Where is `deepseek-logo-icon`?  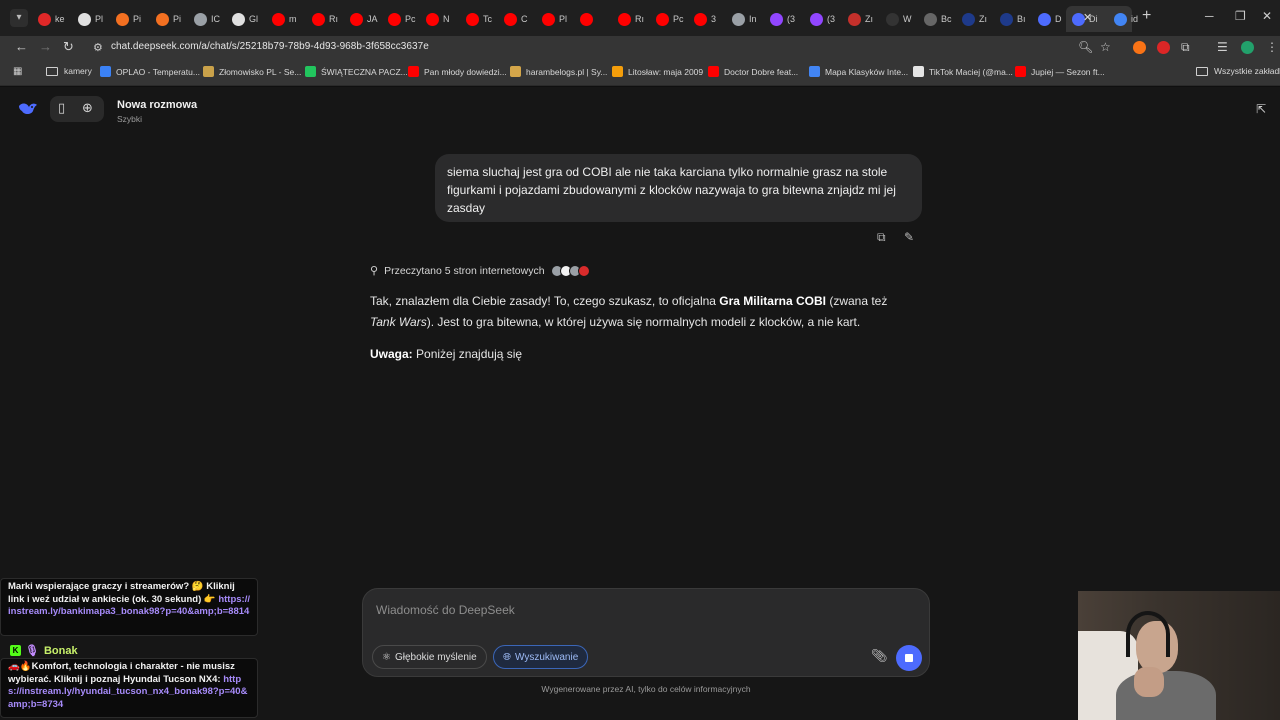 deepseek-logo-icon is located at coordinates (28, 108).